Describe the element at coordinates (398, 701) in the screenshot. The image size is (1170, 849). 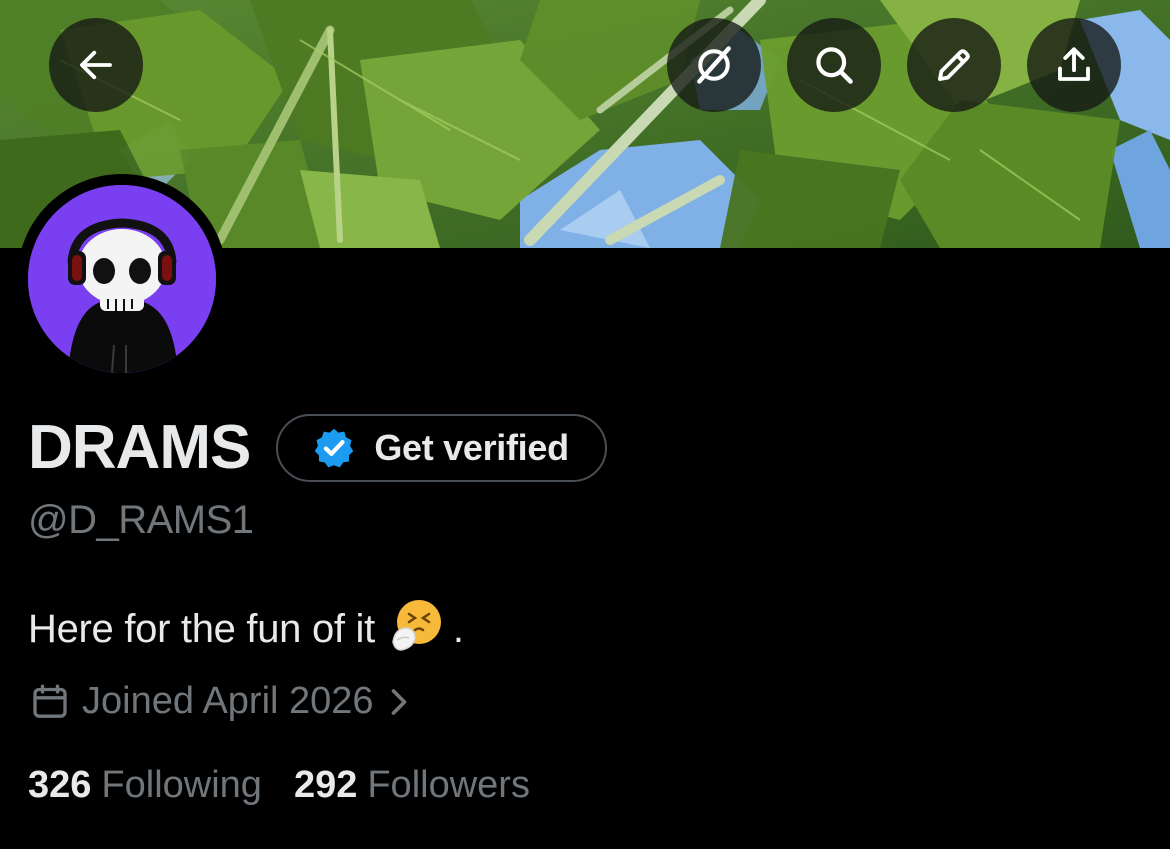
I see `chevron-right-icon` at that location.